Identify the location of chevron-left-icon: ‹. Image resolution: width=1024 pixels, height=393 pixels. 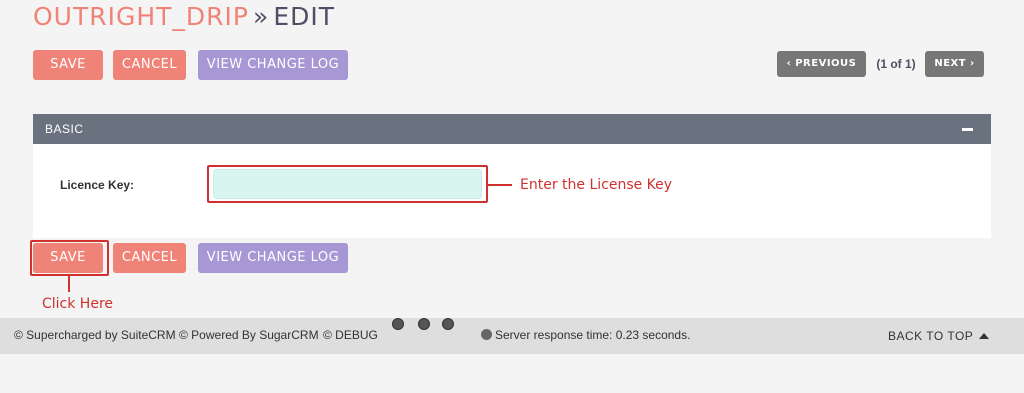
(789, 63).